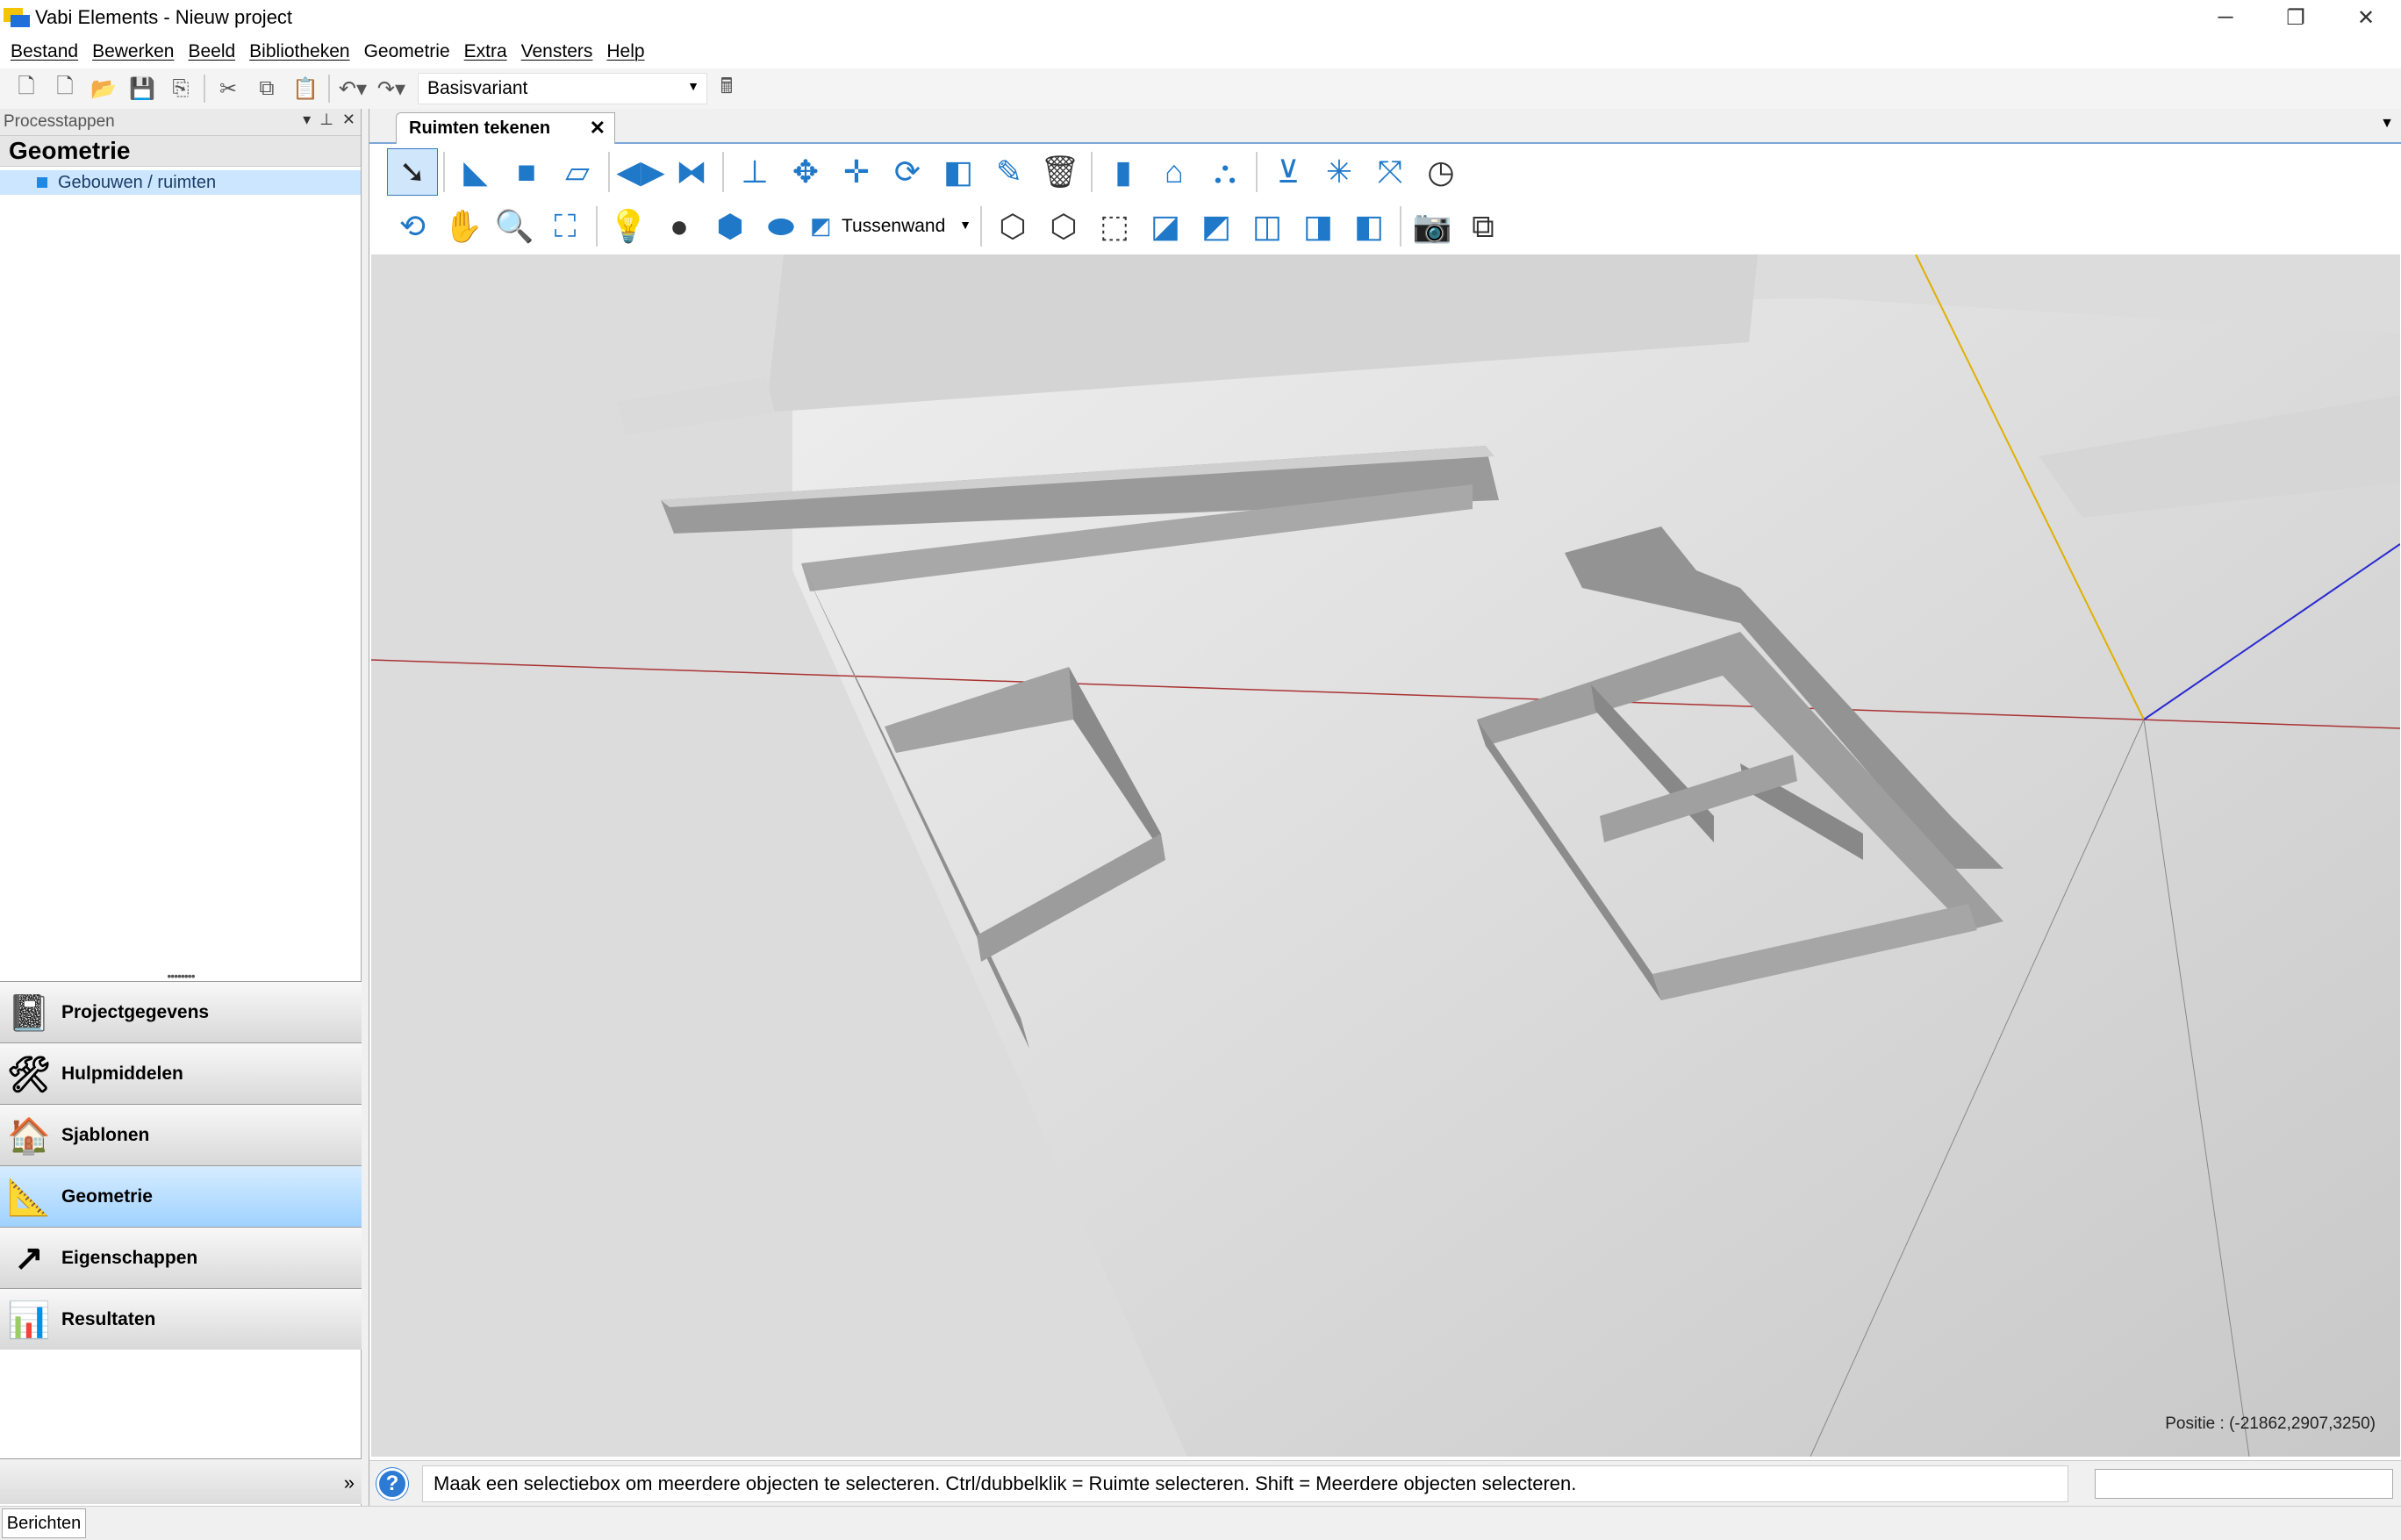 Image resolution: width=2401 pixels, height=1540 pixels. I want to click on save-as-icon: ⎘, so click(180, 88).